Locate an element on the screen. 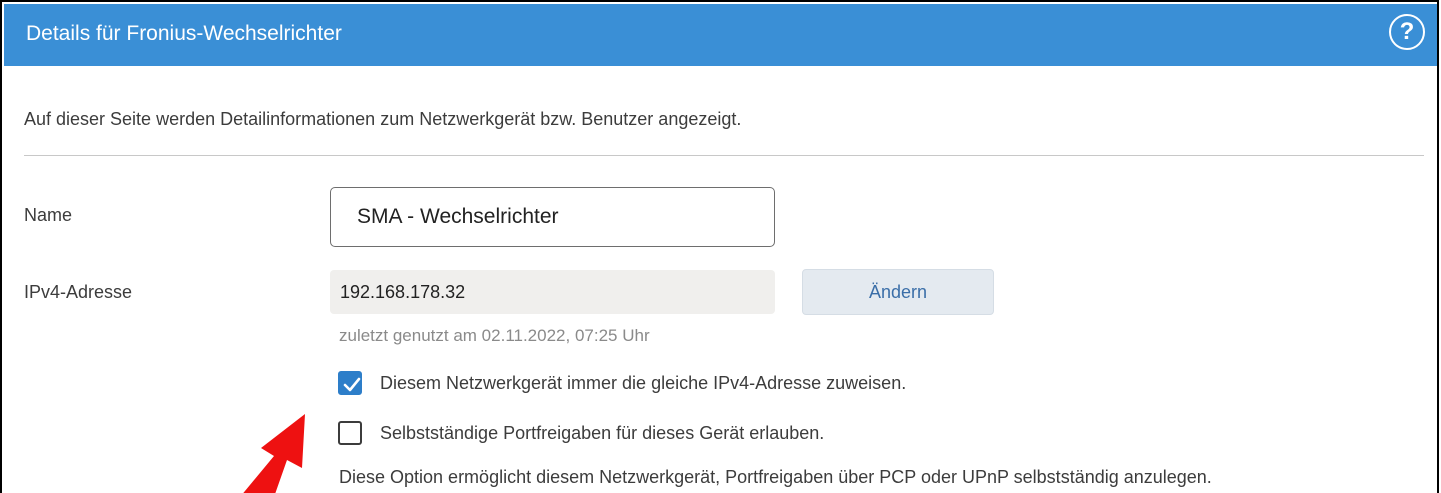 The image size is (1441, 493). help-icon: ? is located at coordinates (1407, 32).